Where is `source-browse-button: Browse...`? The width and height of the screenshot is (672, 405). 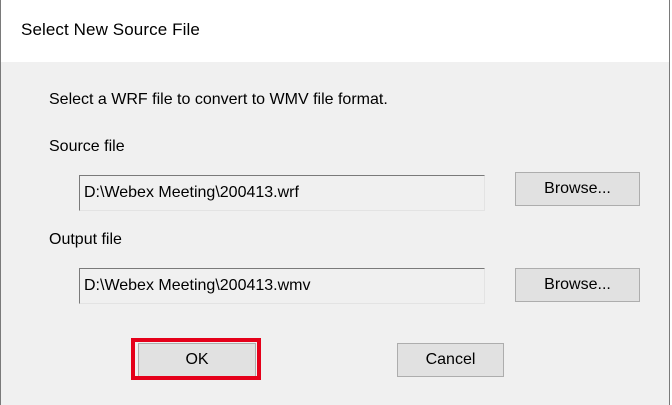 source-browse-button: Browse... is located at coordinates (577, 189).